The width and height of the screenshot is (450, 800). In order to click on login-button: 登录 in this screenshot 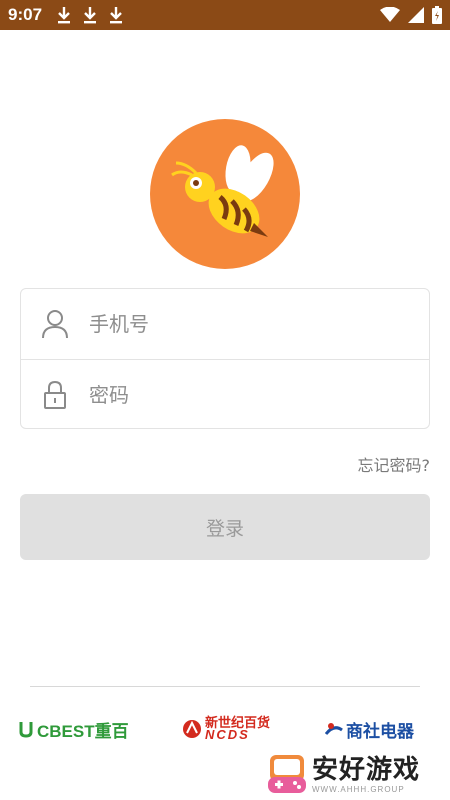, I will do `click(225, 527)`.